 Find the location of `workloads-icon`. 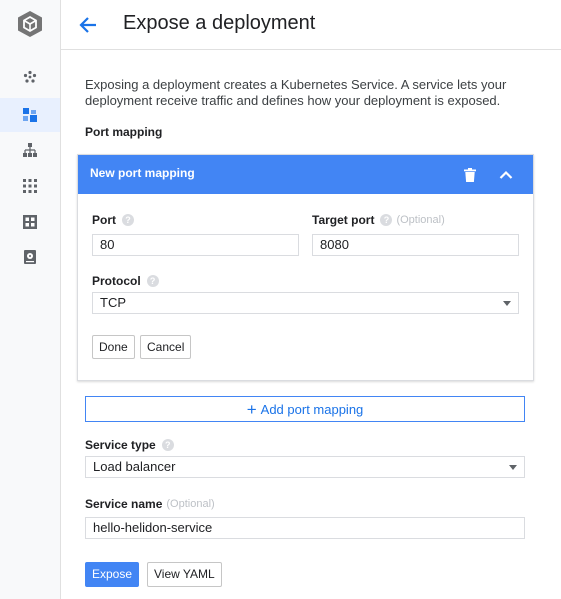

workloads-icon is located at coordinates (30, 115).